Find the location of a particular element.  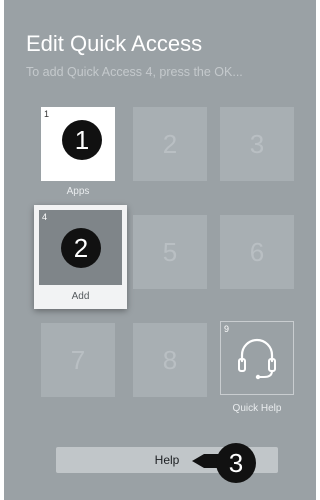

tile-slot-number: 4 is located at coordinates (45, 217).